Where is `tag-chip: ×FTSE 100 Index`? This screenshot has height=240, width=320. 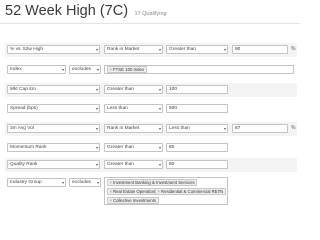 tag-chip: ×FTSE 100 Index is located at coordinates (127, 69).